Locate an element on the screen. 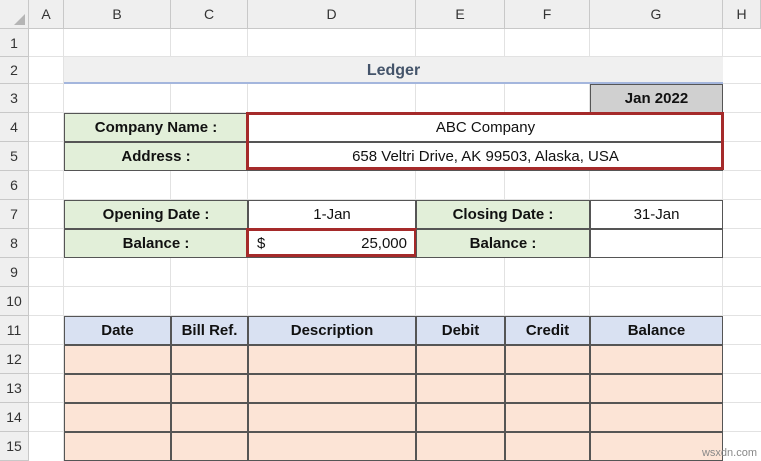 Image resolution: width=761 pixels, height=461 pixels. opening-date-value: 1-Jan is located at coordinates (332, 214).